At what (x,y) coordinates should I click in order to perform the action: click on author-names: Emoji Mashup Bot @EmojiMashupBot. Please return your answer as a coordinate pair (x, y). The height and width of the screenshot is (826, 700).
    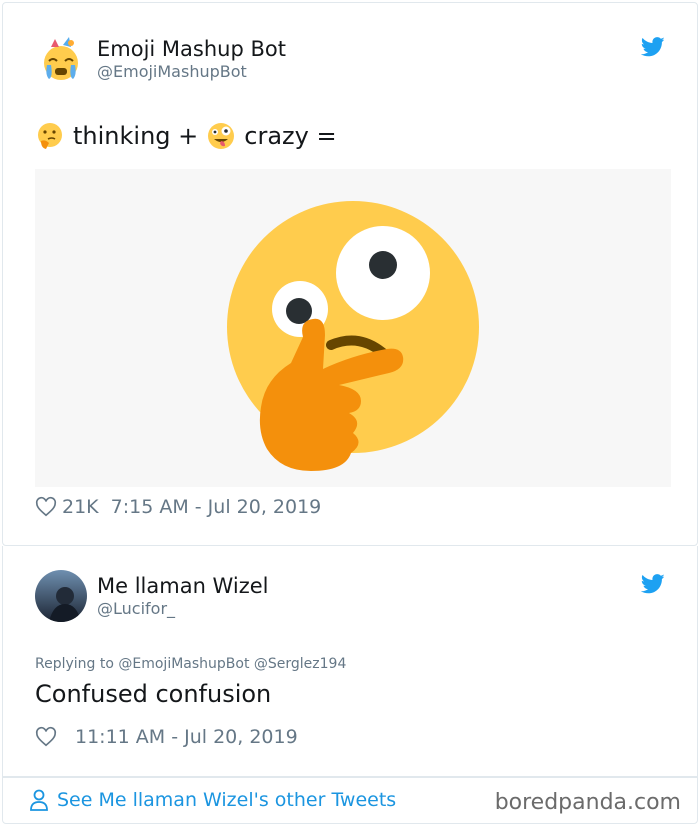
    Looking at the image, I should click on (191, 59).